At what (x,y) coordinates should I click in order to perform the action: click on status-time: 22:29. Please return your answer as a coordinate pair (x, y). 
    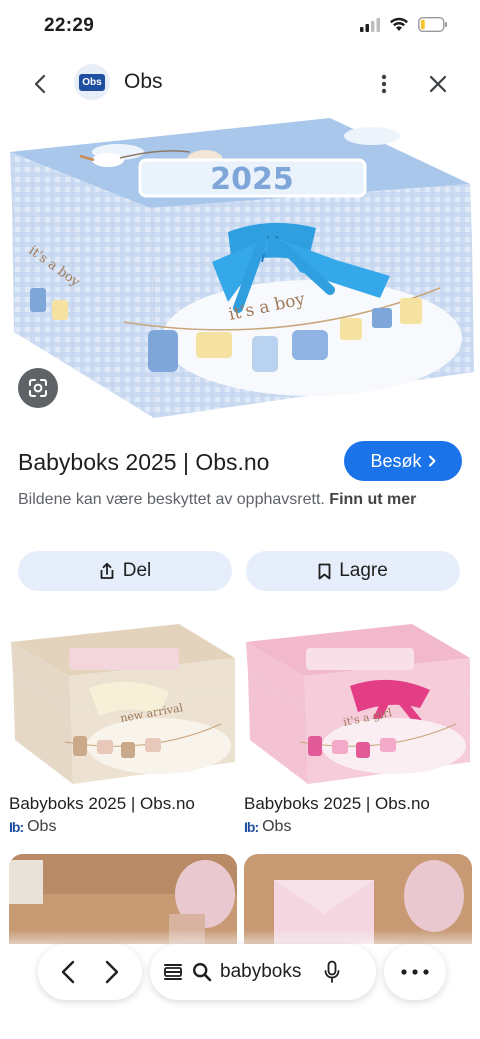
    Looking at the image, I should click on (69, 25).